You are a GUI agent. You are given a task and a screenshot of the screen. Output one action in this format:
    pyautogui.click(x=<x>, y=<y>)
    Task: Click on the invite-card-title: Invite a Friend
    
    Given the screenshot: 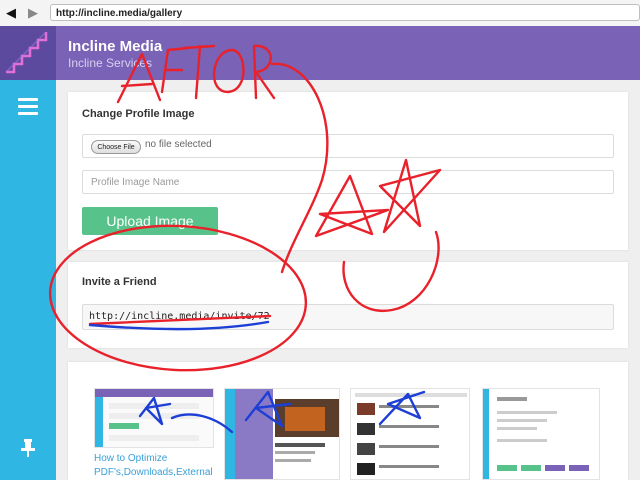 What is the action you would take?
    pyautogui.click(x=119, y=282)
    